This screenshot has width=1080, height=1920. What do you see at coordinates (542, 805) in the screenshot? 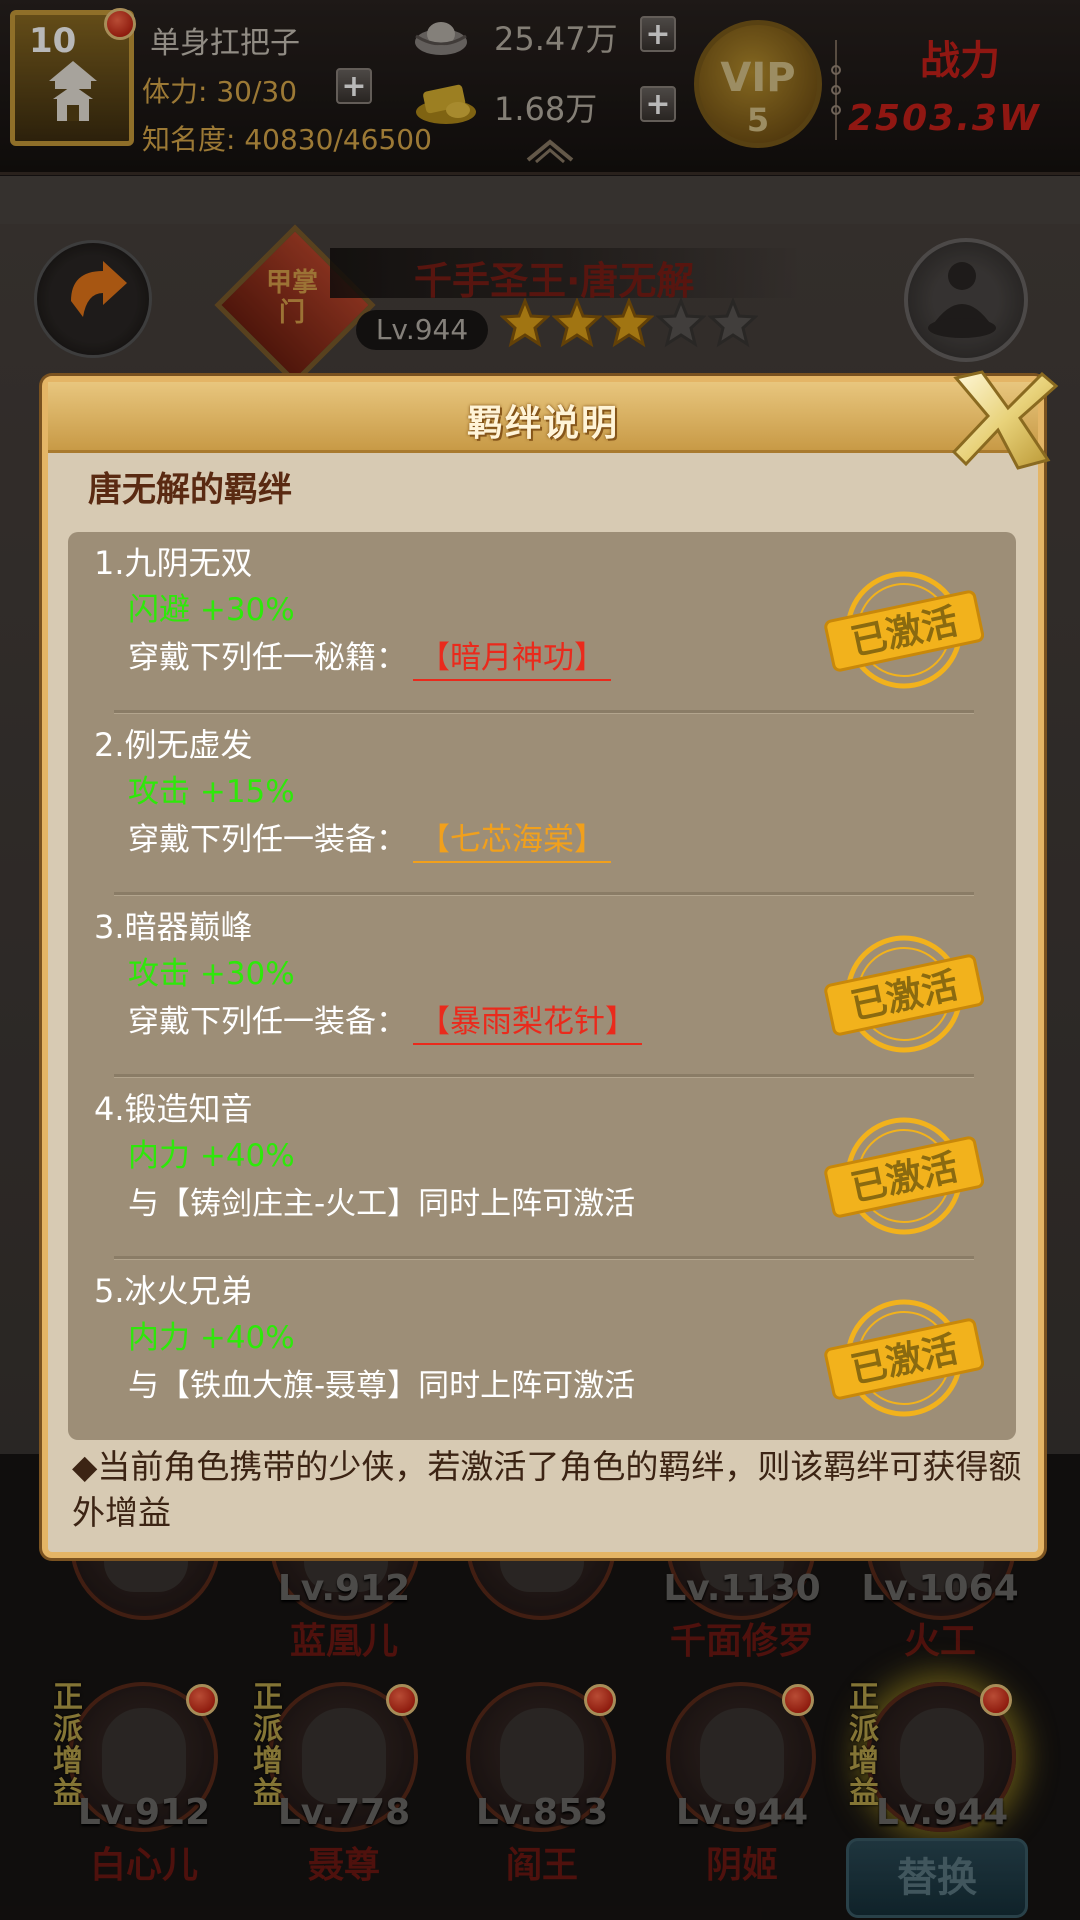
I see `bond-item: 2.例无虚发攻击 +15% 穿戴下列任一装备： 【七芯海棠】` at bounding box center [542, 805].